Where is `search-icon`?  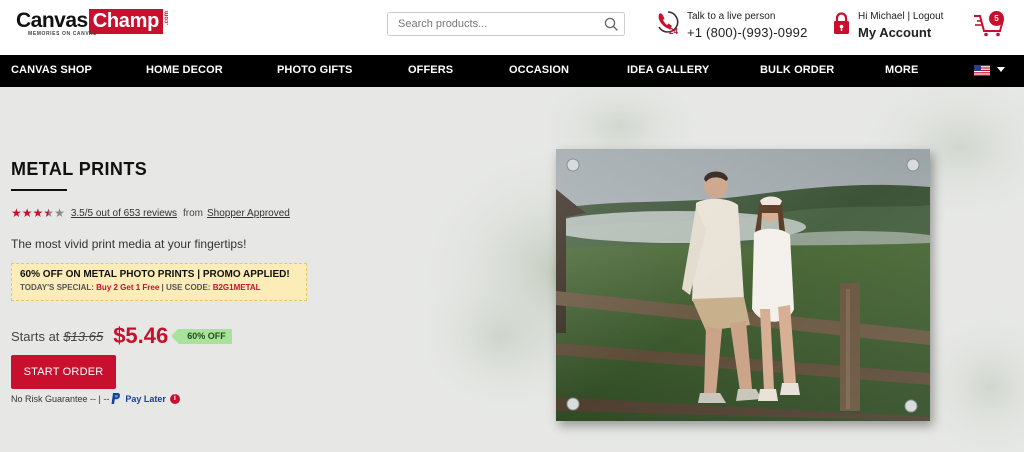
search-icon is located at coordinates (611, 24).